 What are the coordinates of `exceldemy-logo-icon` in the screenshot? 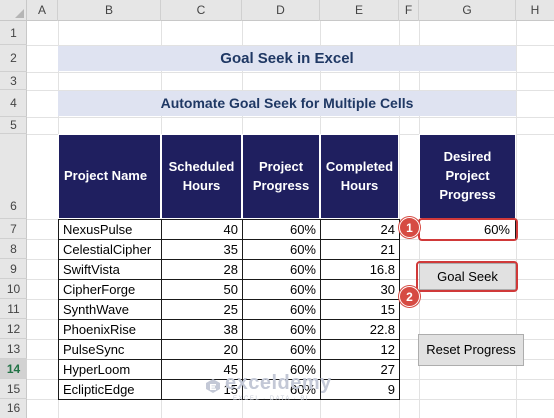 It's located at (213, 386).